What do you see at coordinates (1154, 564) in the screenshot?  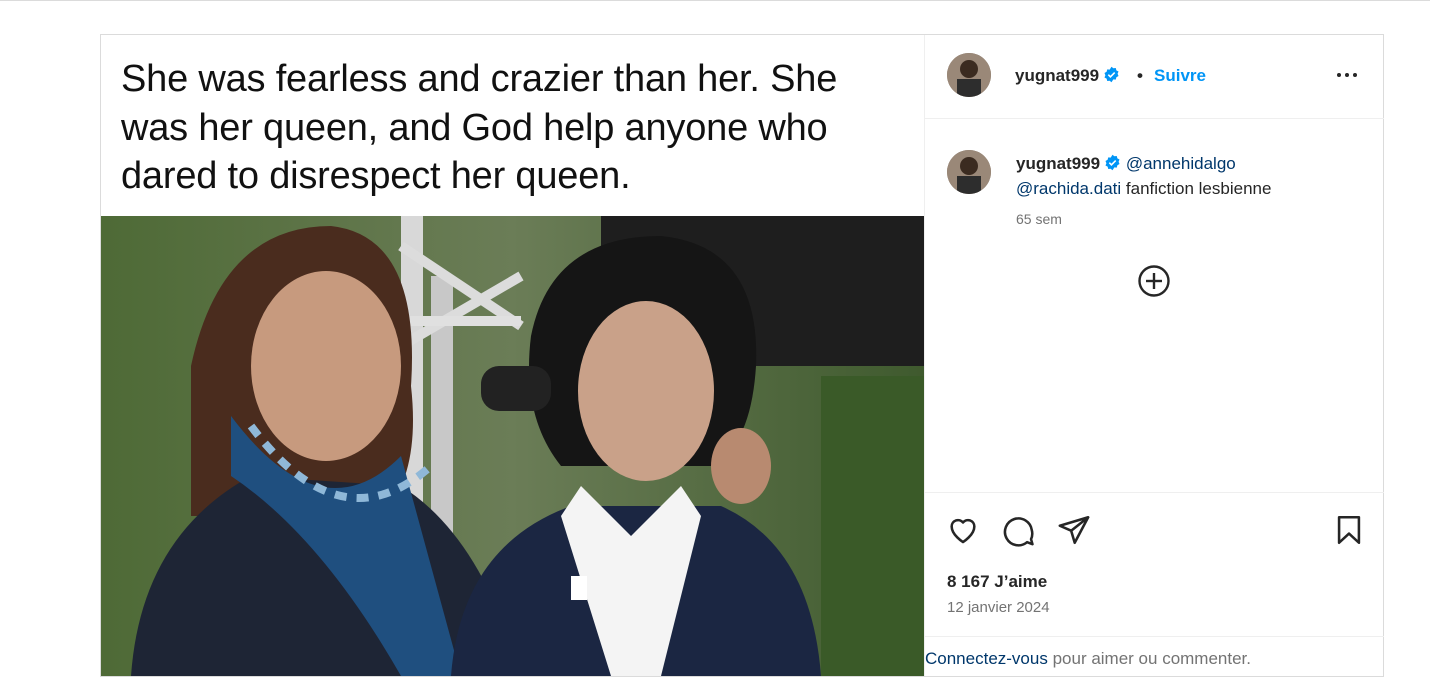 I see `action-bar: 8 167 J’aime 12 janvier 2024` at bounding box center [1154, 564].